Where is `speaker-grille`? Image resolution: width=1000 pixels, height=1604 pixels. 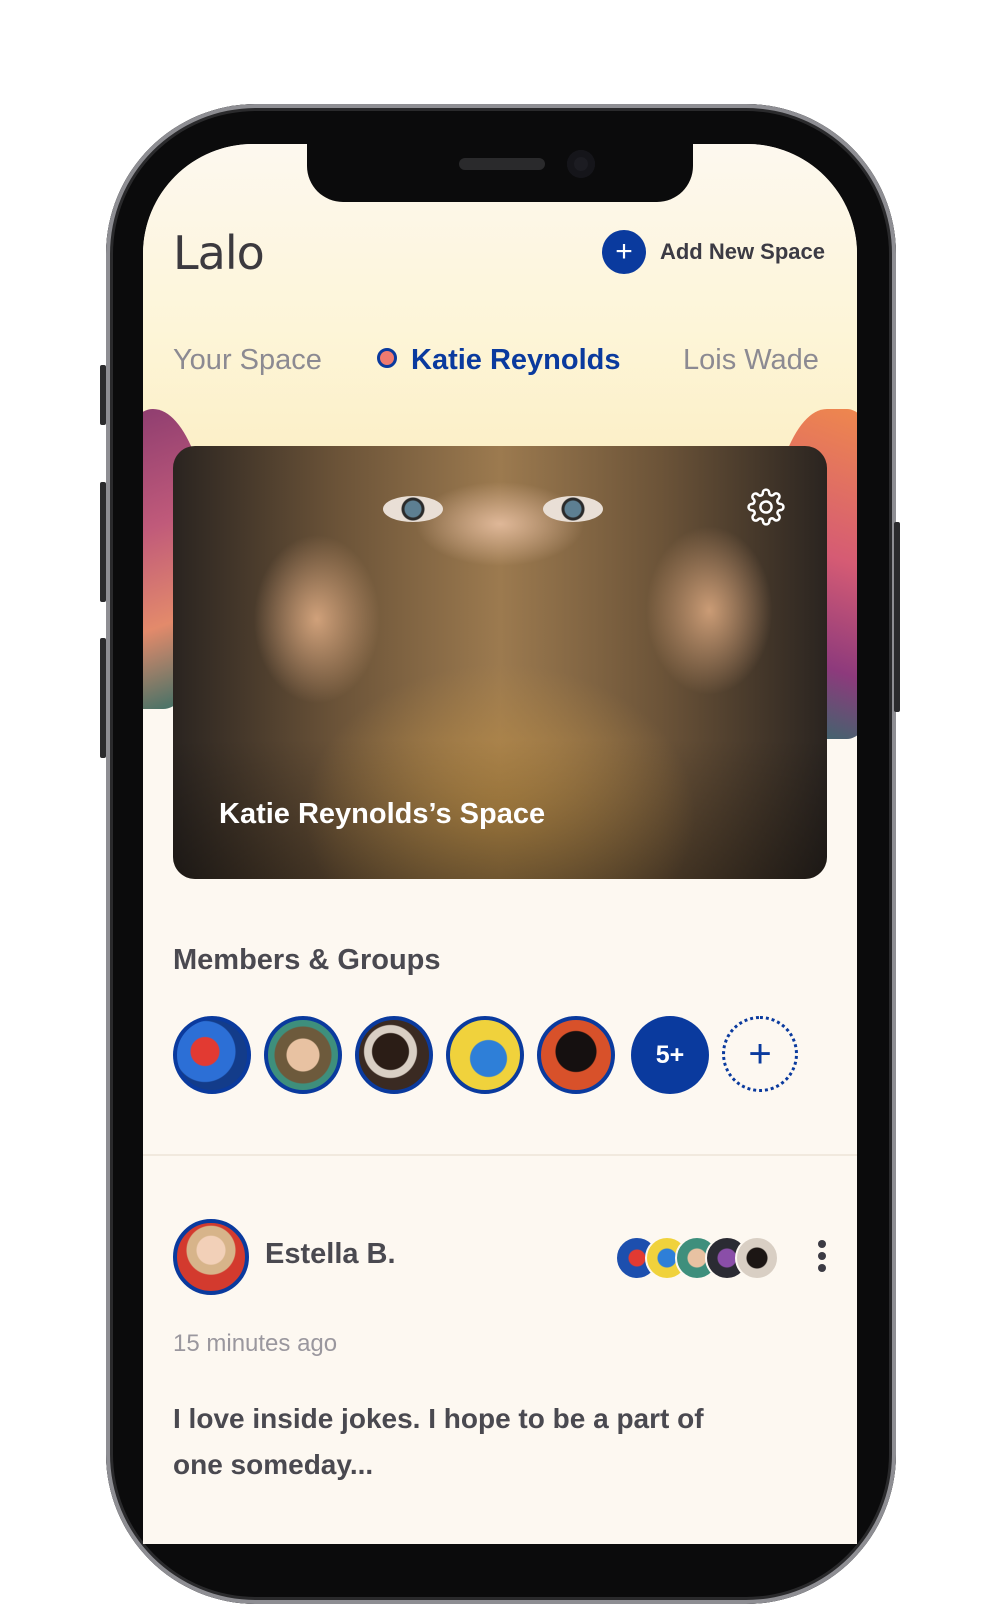
speaker-grille is located at coordinates (502, 164).